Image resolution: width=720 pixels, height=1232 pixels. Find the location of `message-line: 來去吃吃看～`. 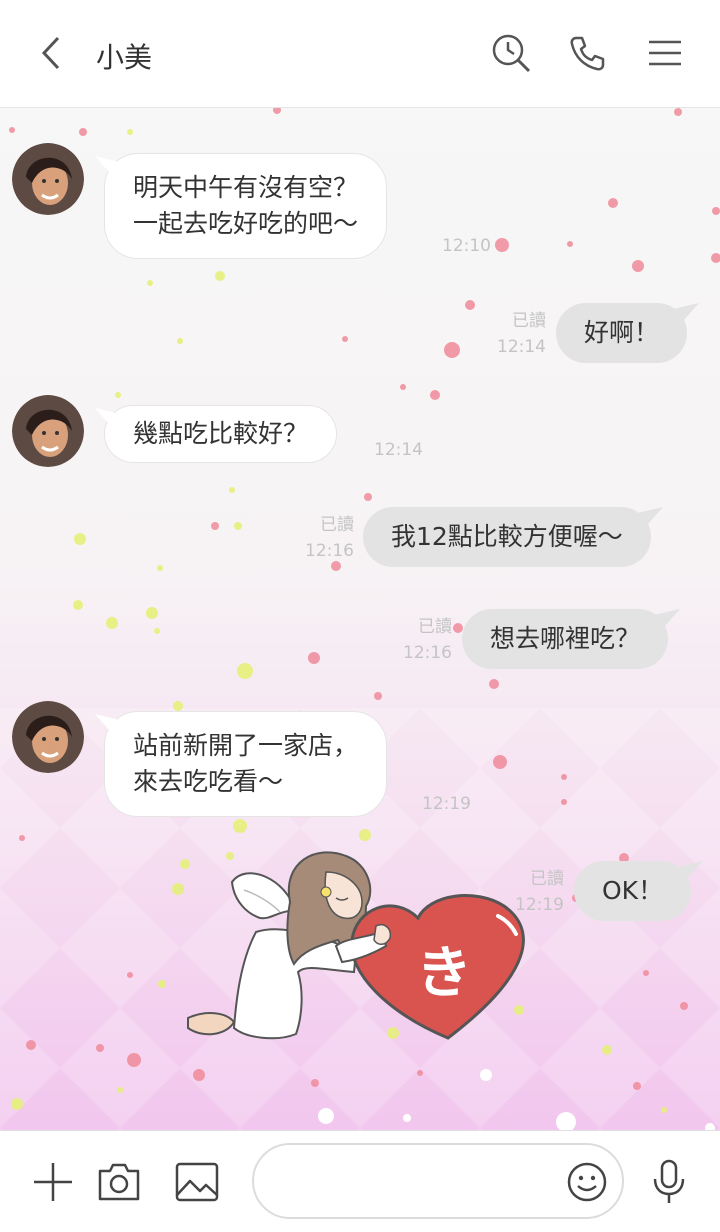

message-line: 來去吃吃看～ is located at coordinates (208, 781).